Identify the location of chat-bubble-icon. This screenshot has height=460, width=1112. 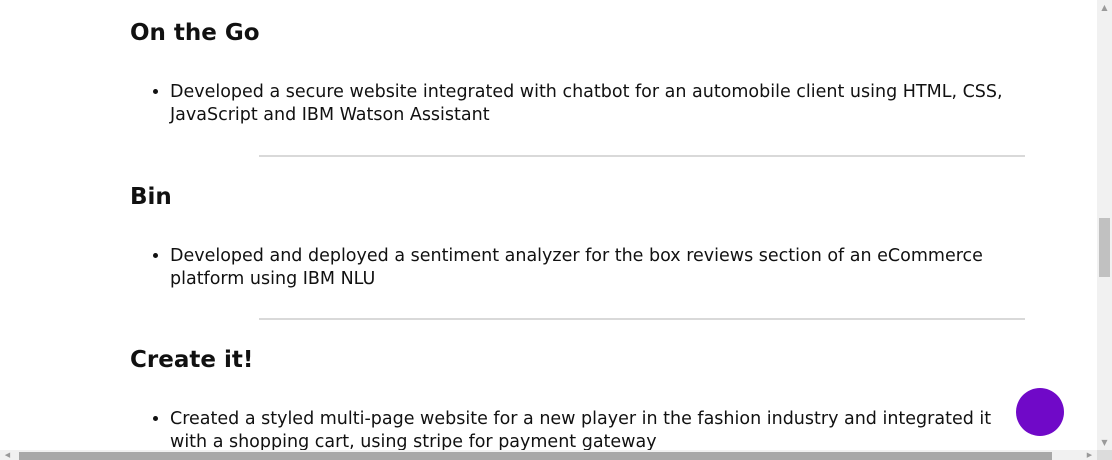
(1040, 412).